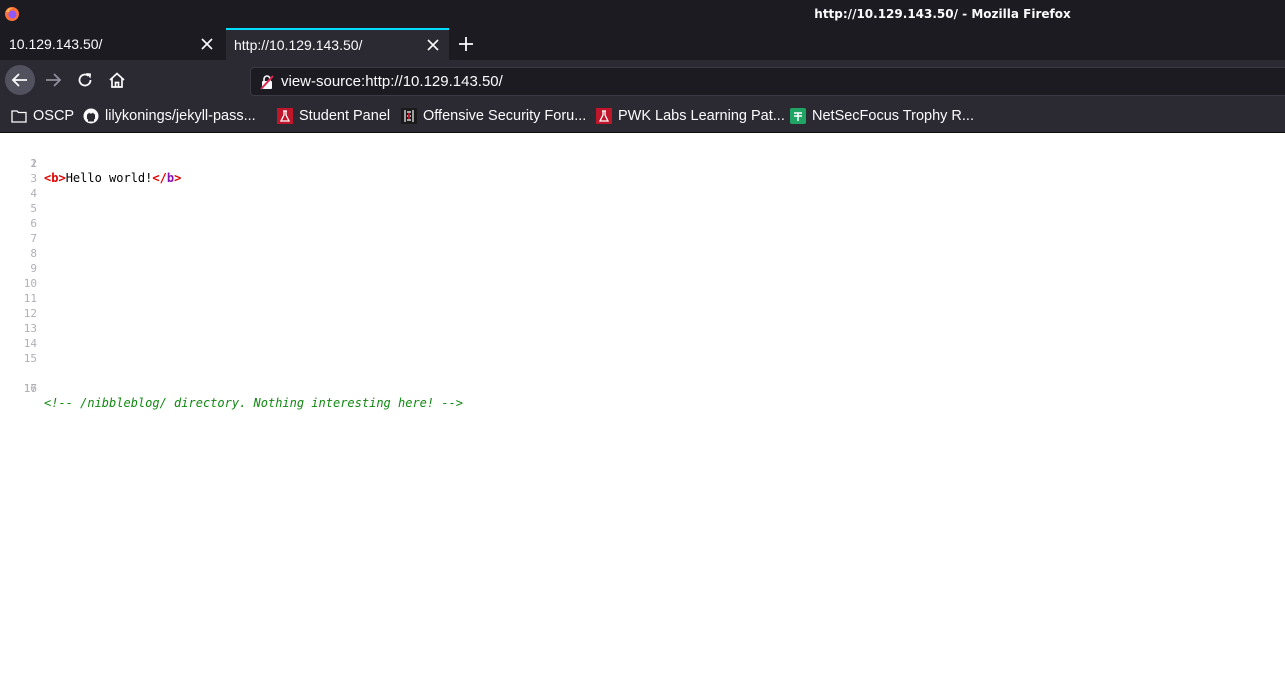 This screenshot has height=699, width=1285. Describe the element at coordinates (345, 116) in the screenshot. I see `bookmark-label: Student Panel` at that location.